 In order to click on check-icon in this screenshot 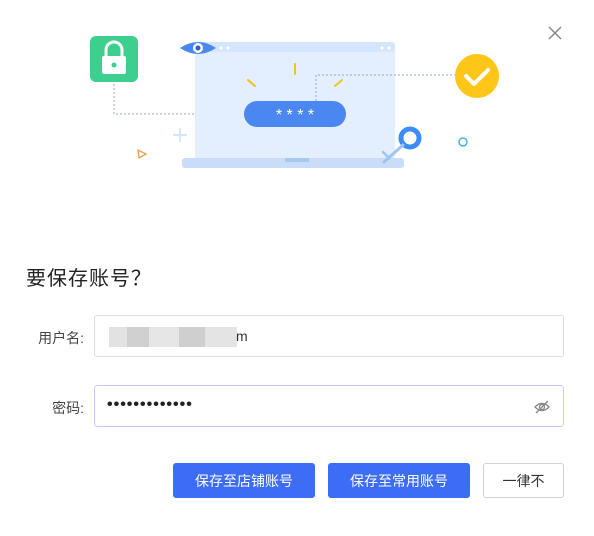, I will do `click(477, 76)`.